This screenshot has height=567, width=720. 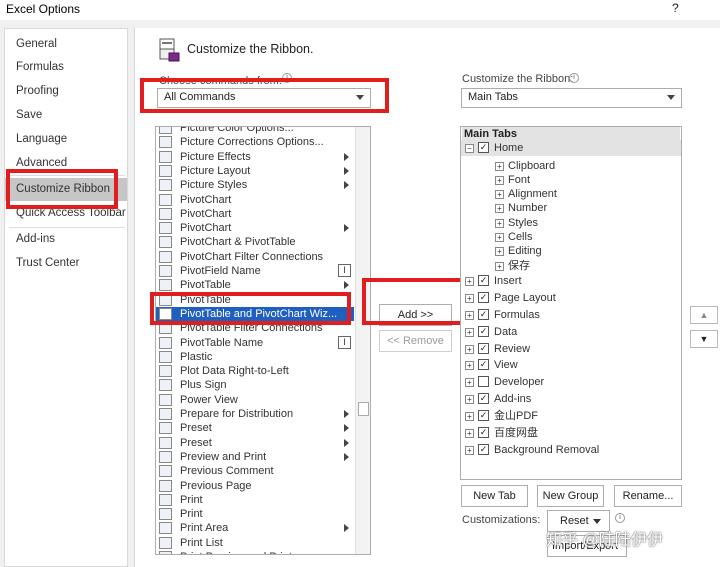 I want to click on command-label: PivotField Name, so click(x=220, y=271).